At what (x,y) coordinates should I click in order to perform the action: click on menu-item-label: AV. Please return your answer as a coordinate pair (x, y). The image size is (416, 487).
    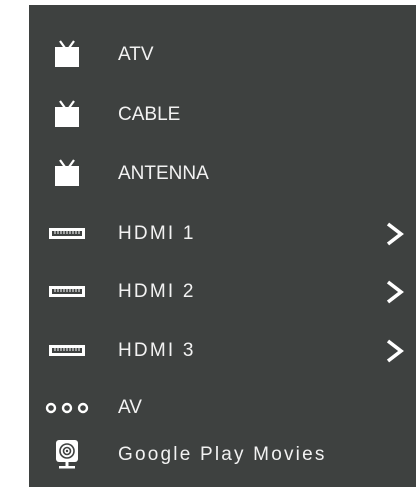
    Looking at the image, I should click on (130, 407).